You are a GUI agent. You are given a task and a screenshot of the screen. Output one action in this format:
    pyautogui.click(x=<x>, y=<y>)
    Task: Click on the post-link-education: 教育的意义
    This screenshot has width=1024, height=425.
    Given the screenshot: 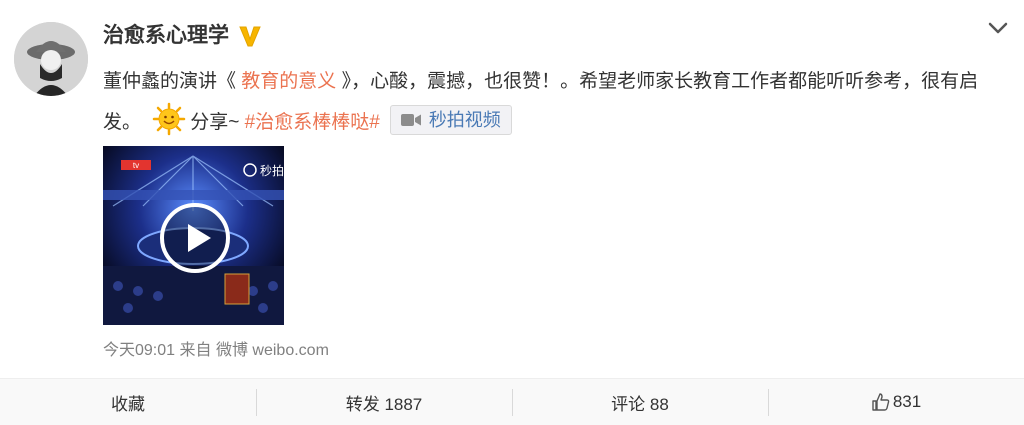 What is the action you would take?
    pyautogui.click(x=288, y=81)
    